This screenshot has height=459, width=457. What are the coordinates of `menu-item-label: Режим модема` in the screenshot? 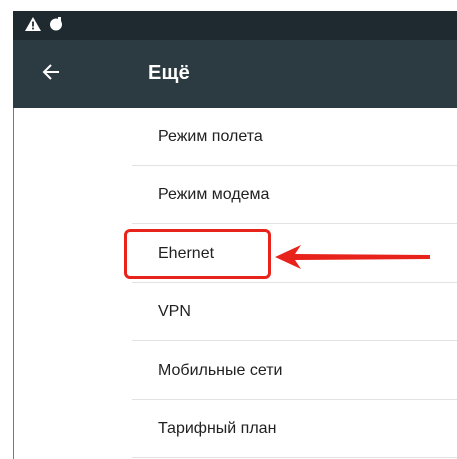 It's located at (214, 194).